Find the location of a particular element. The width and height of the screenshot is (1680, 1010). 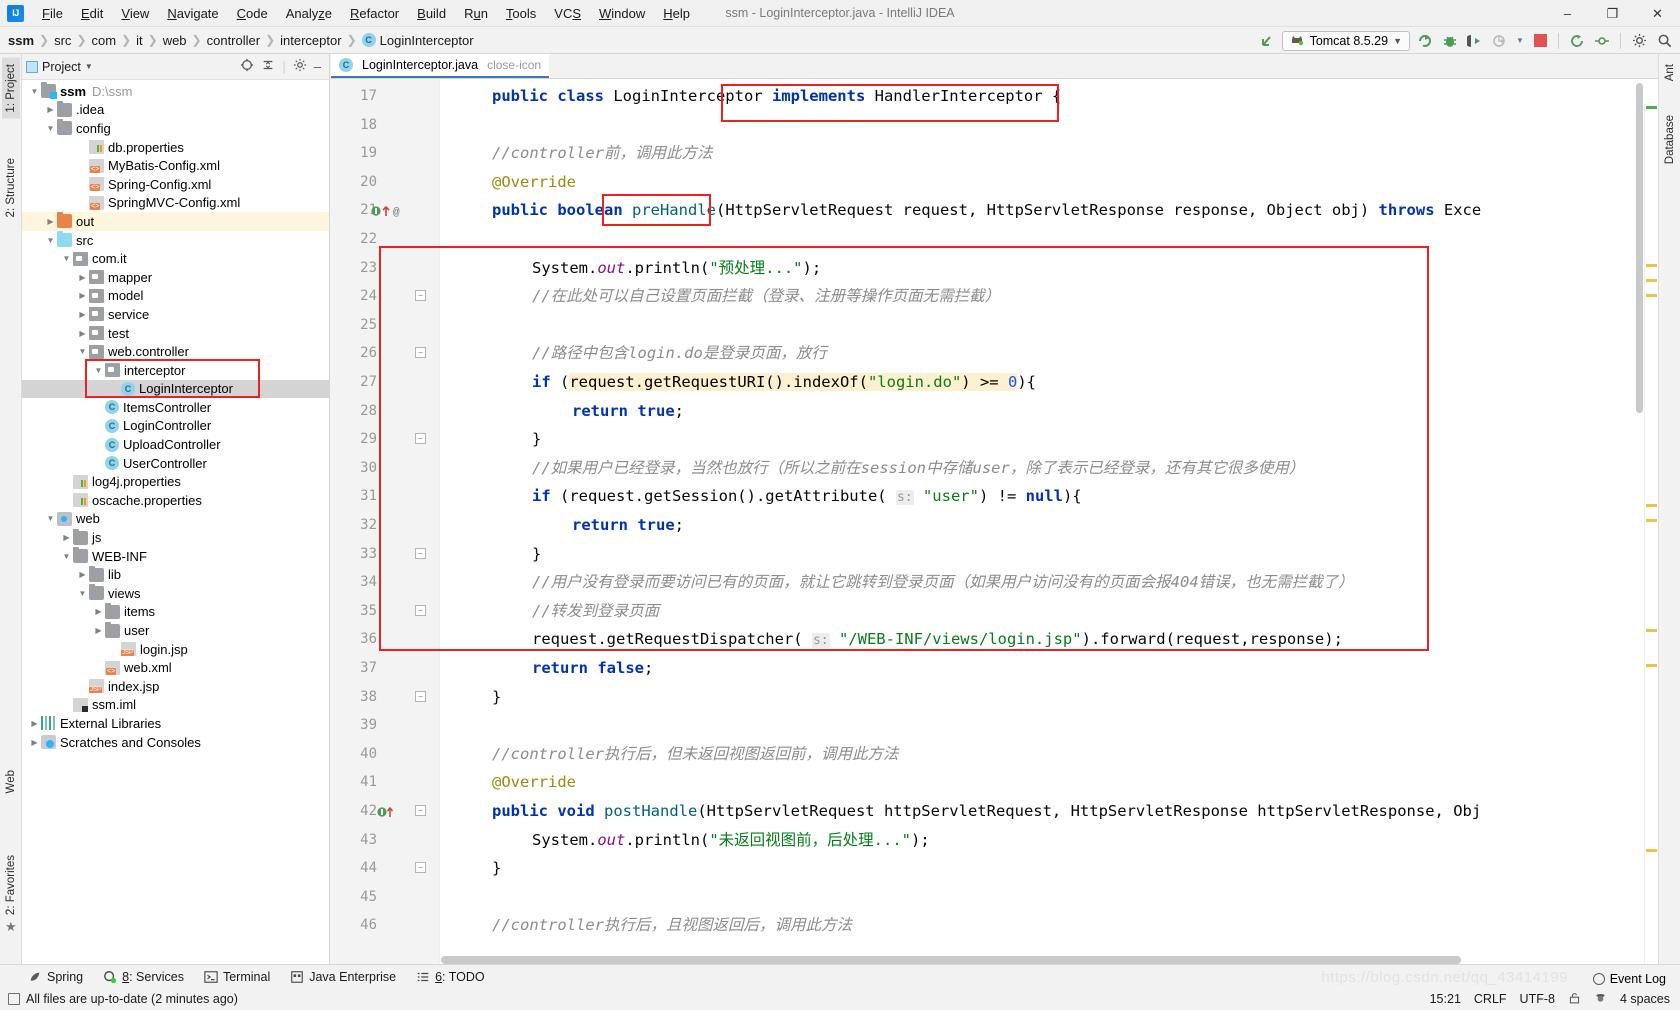

error-stripe-markers is located at coordinates (1651, 534).